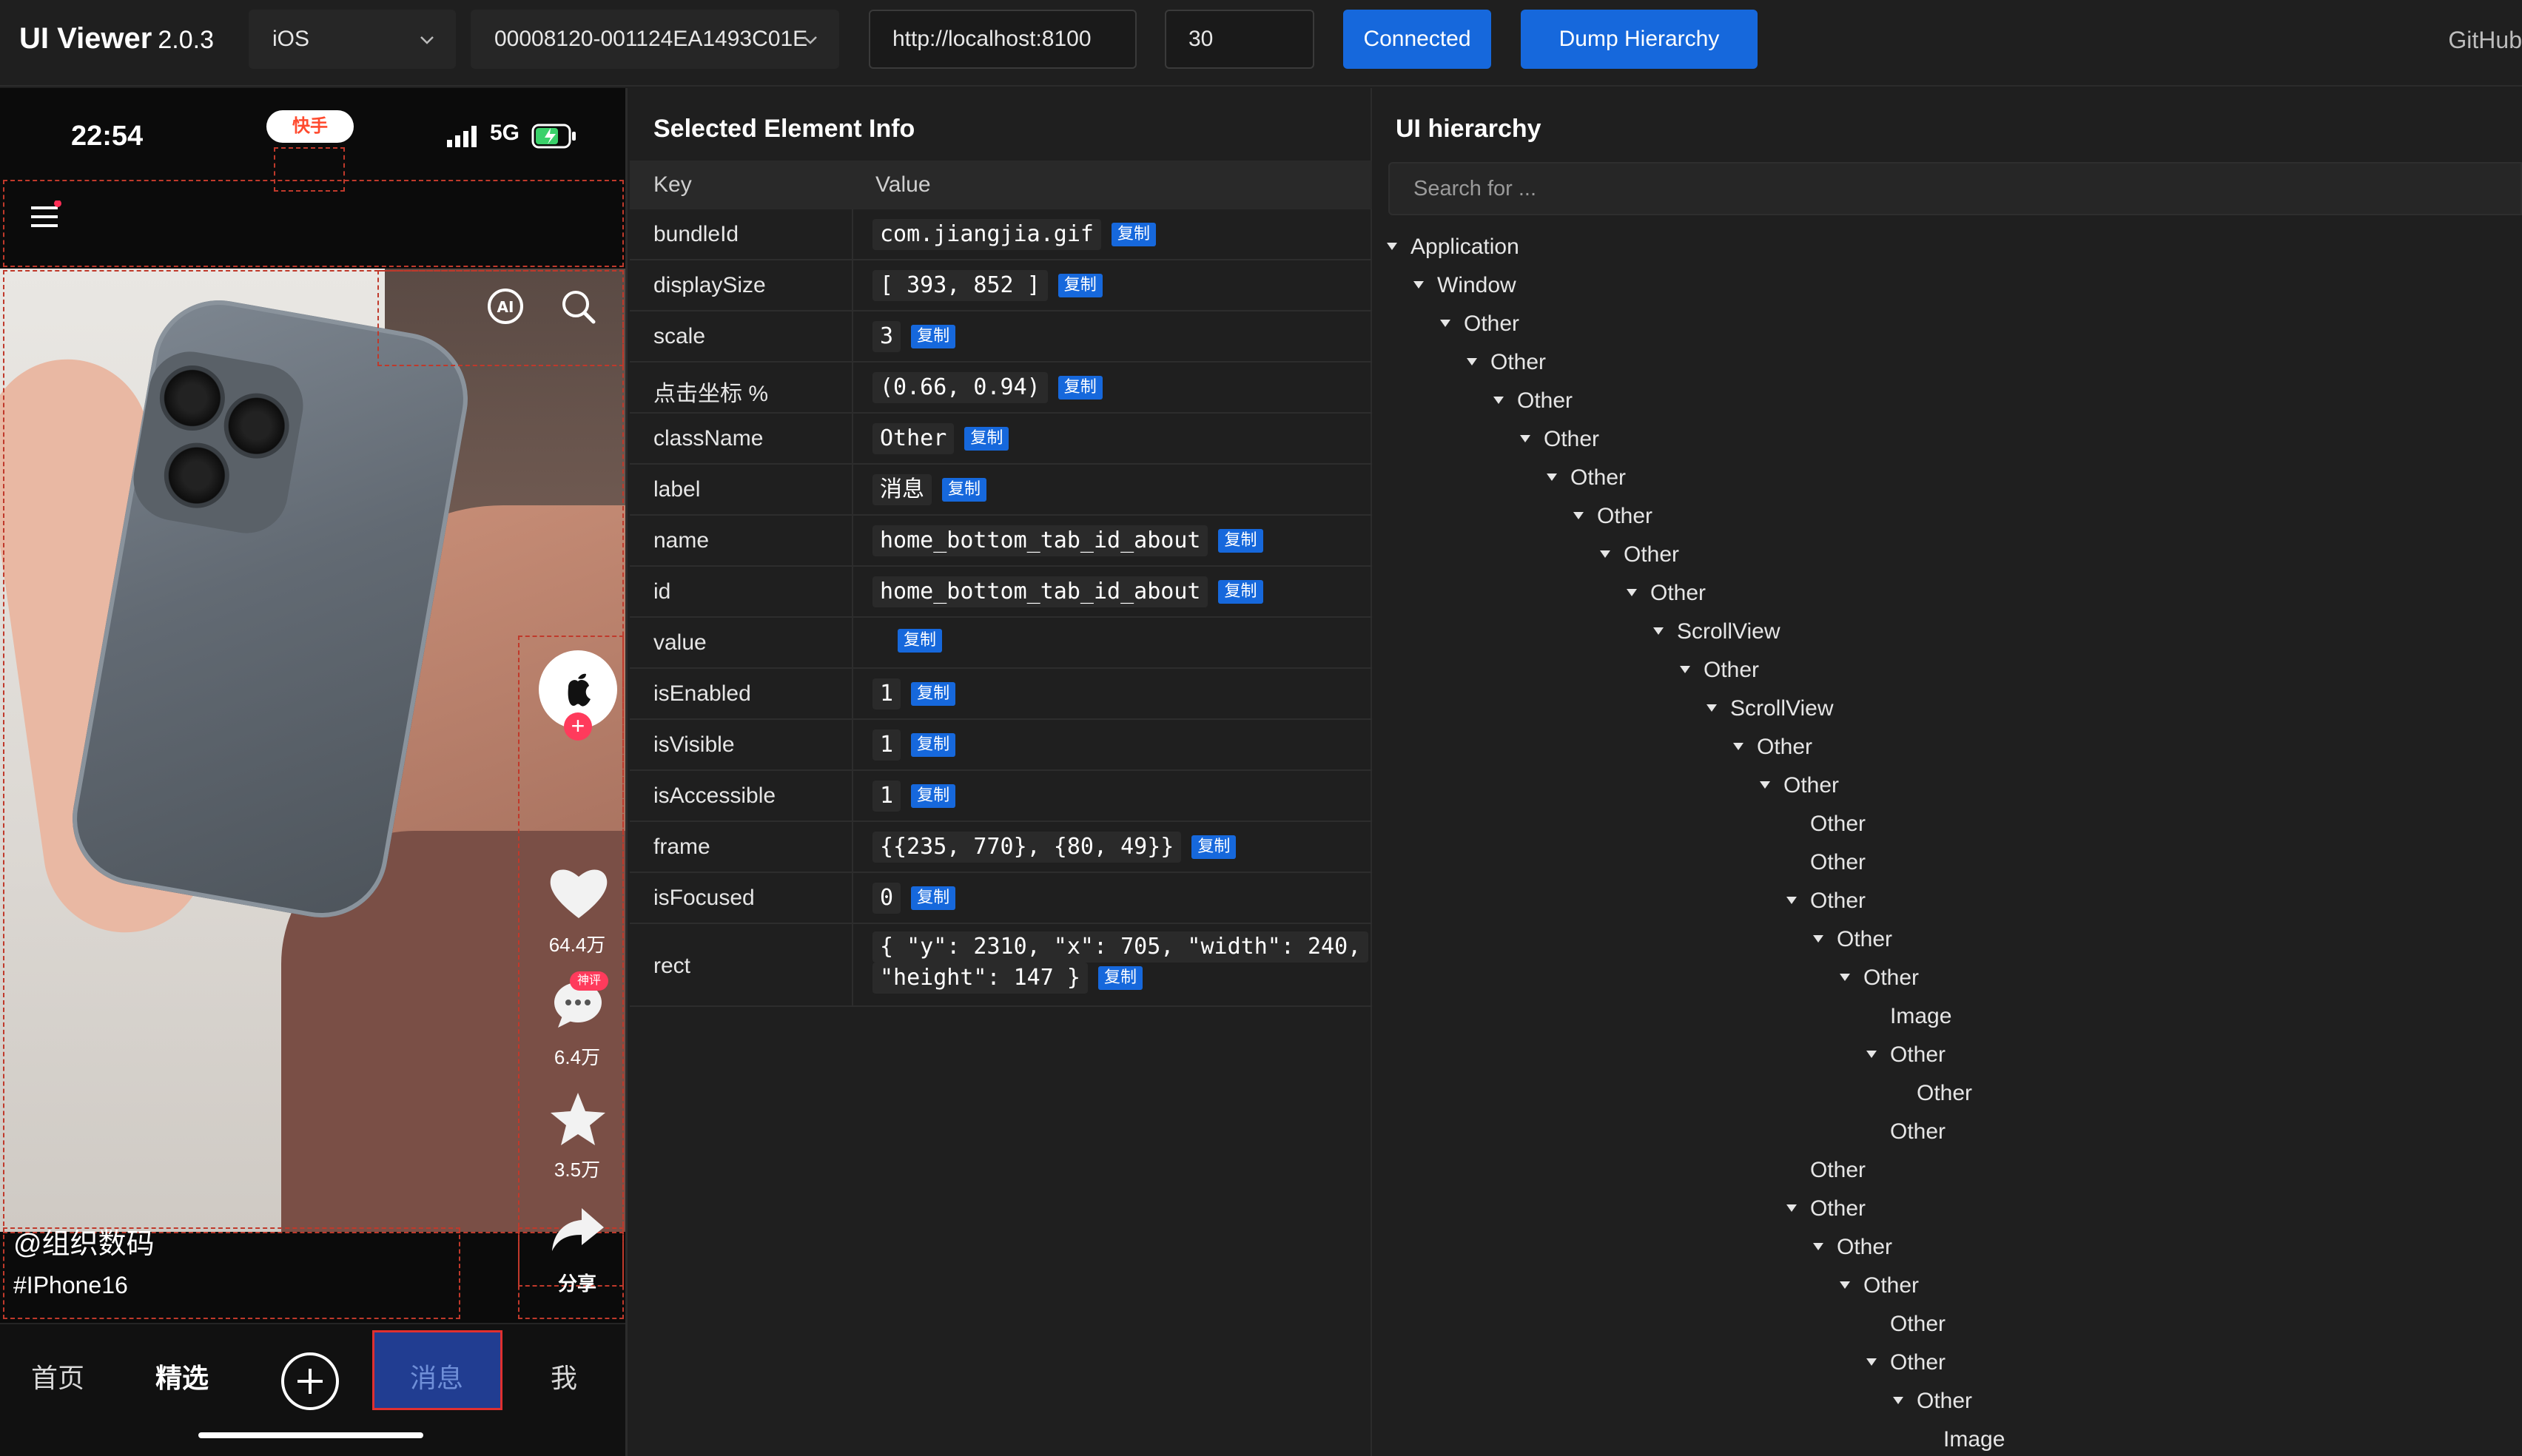 The image size is (2522, 1456). Describe the element at coordinates (852, 898) in the screenshot. I see `column-divider` at that location.